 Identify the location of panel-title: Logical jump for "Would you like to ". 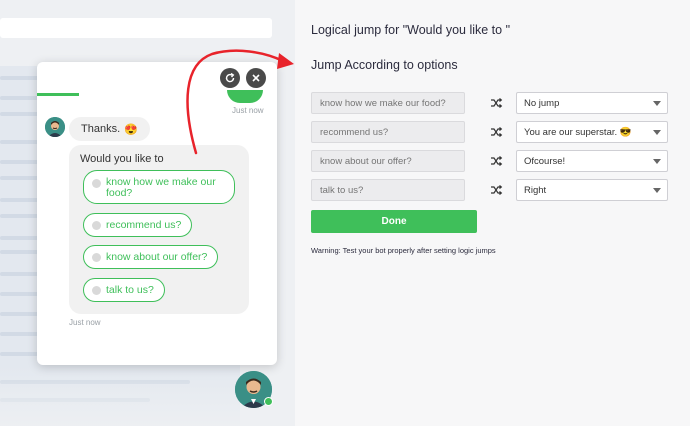
(411, 30).